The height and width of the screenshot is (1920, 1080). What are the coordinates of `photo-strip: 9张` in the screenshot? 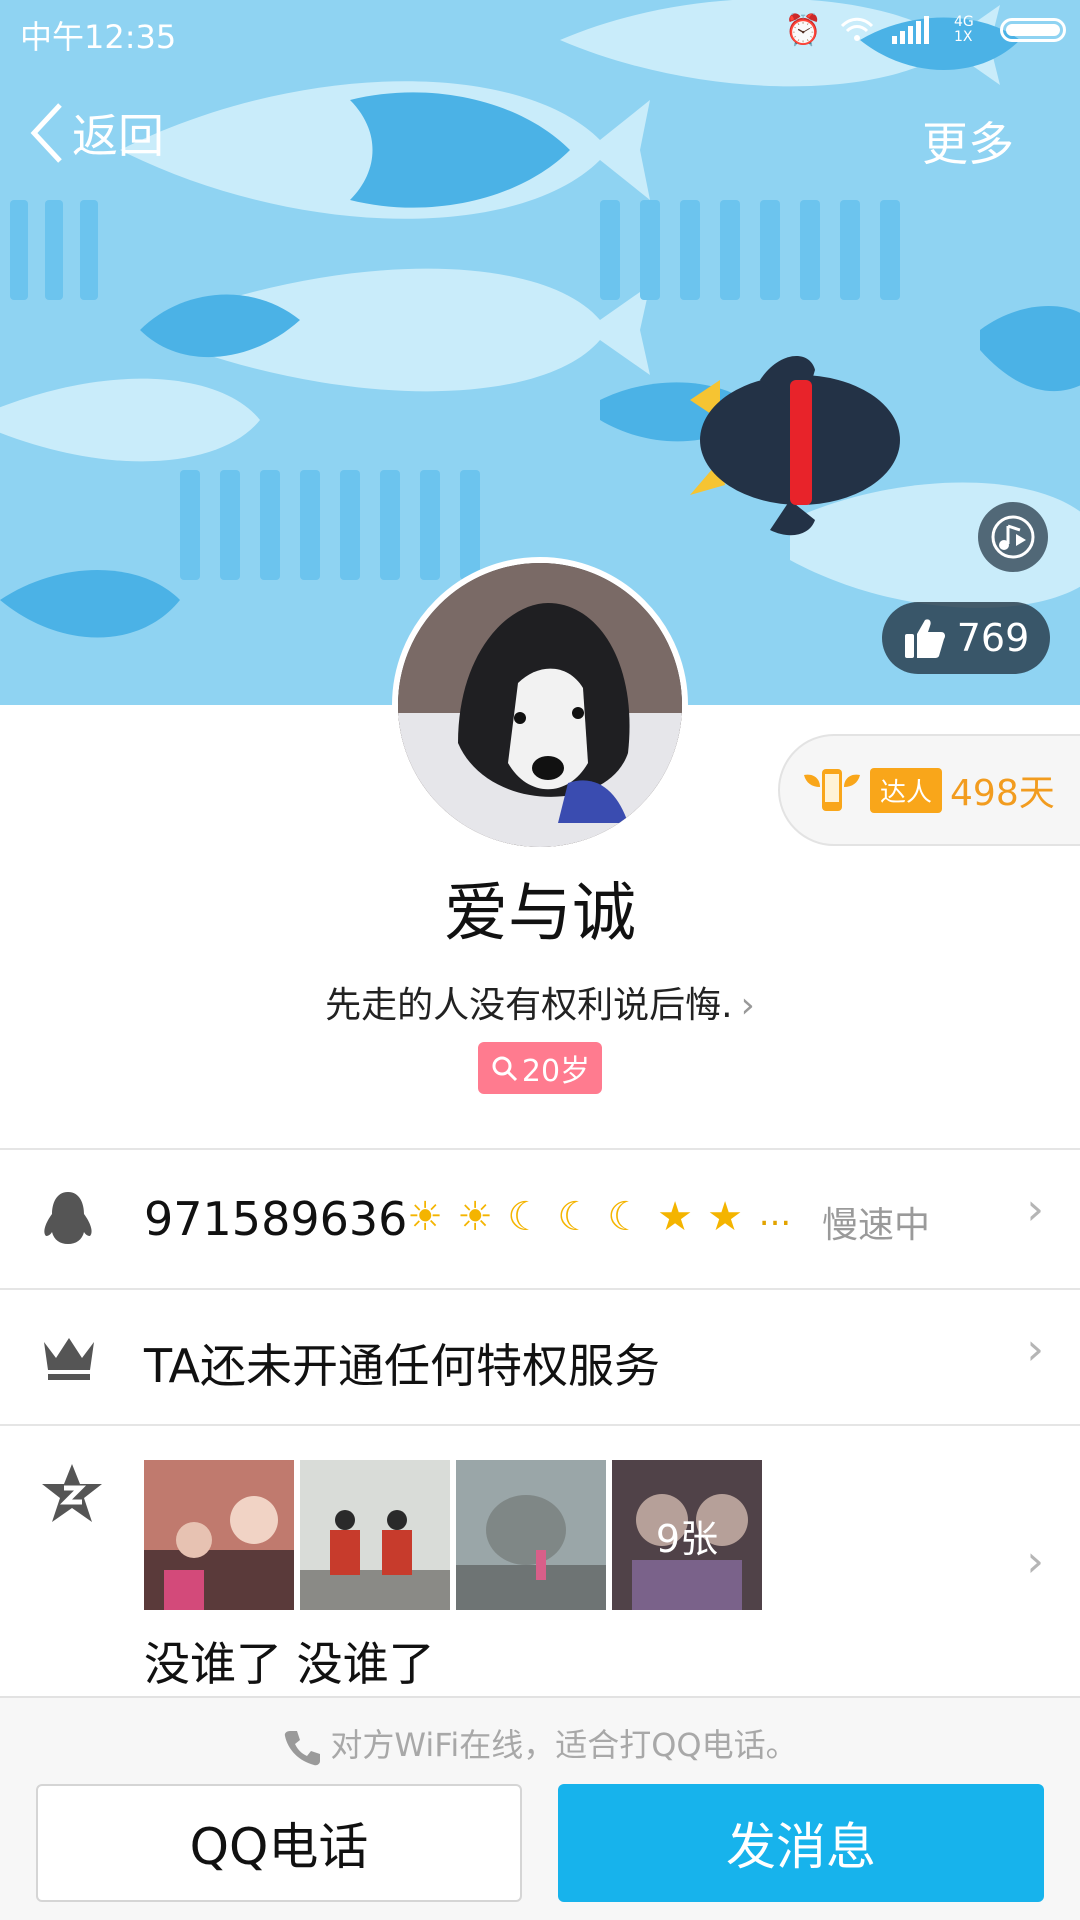 It's located at (453, 1535).